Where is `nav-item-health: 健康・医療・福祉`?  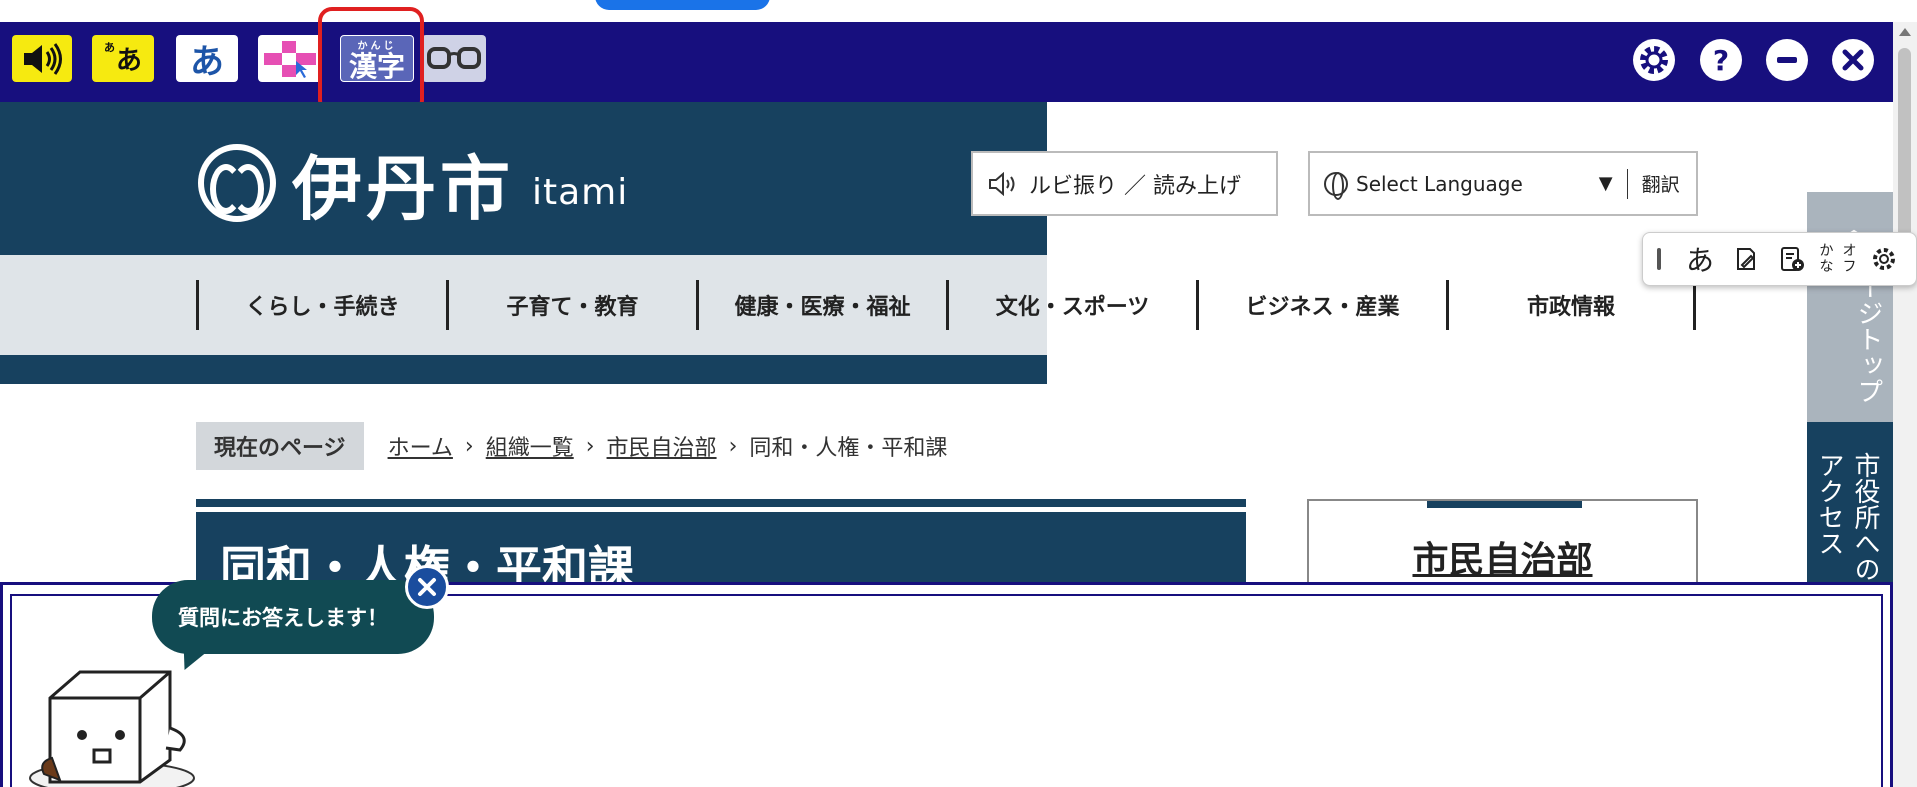 nav-item-health: 健康・医療・福祉 is located at coordinates (821, 305).